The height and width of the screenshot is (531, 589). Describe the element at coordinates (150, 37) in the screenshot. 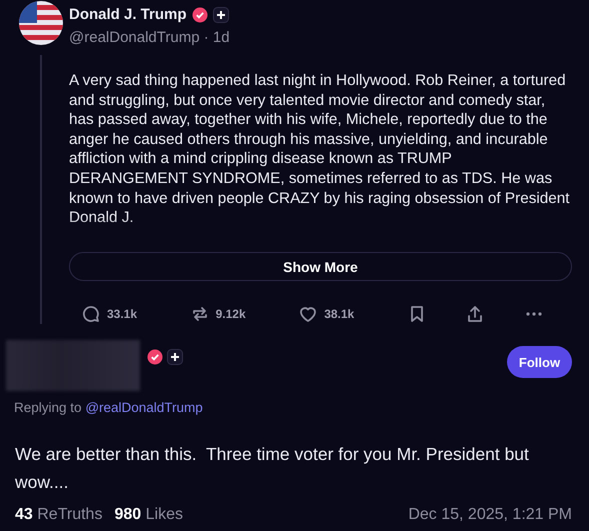

I see `author-handle: @realDonaldTrump · 1d` at that location.